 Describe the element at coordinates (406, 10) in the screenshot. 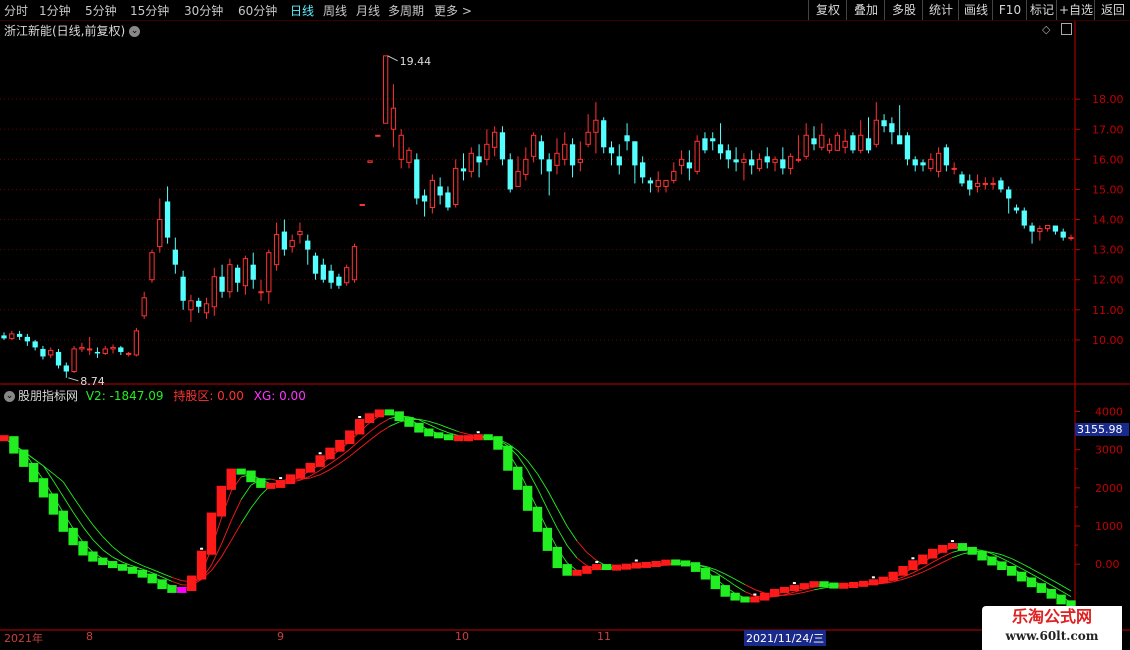

I see `period-tab-multi: 多周期` at that location.